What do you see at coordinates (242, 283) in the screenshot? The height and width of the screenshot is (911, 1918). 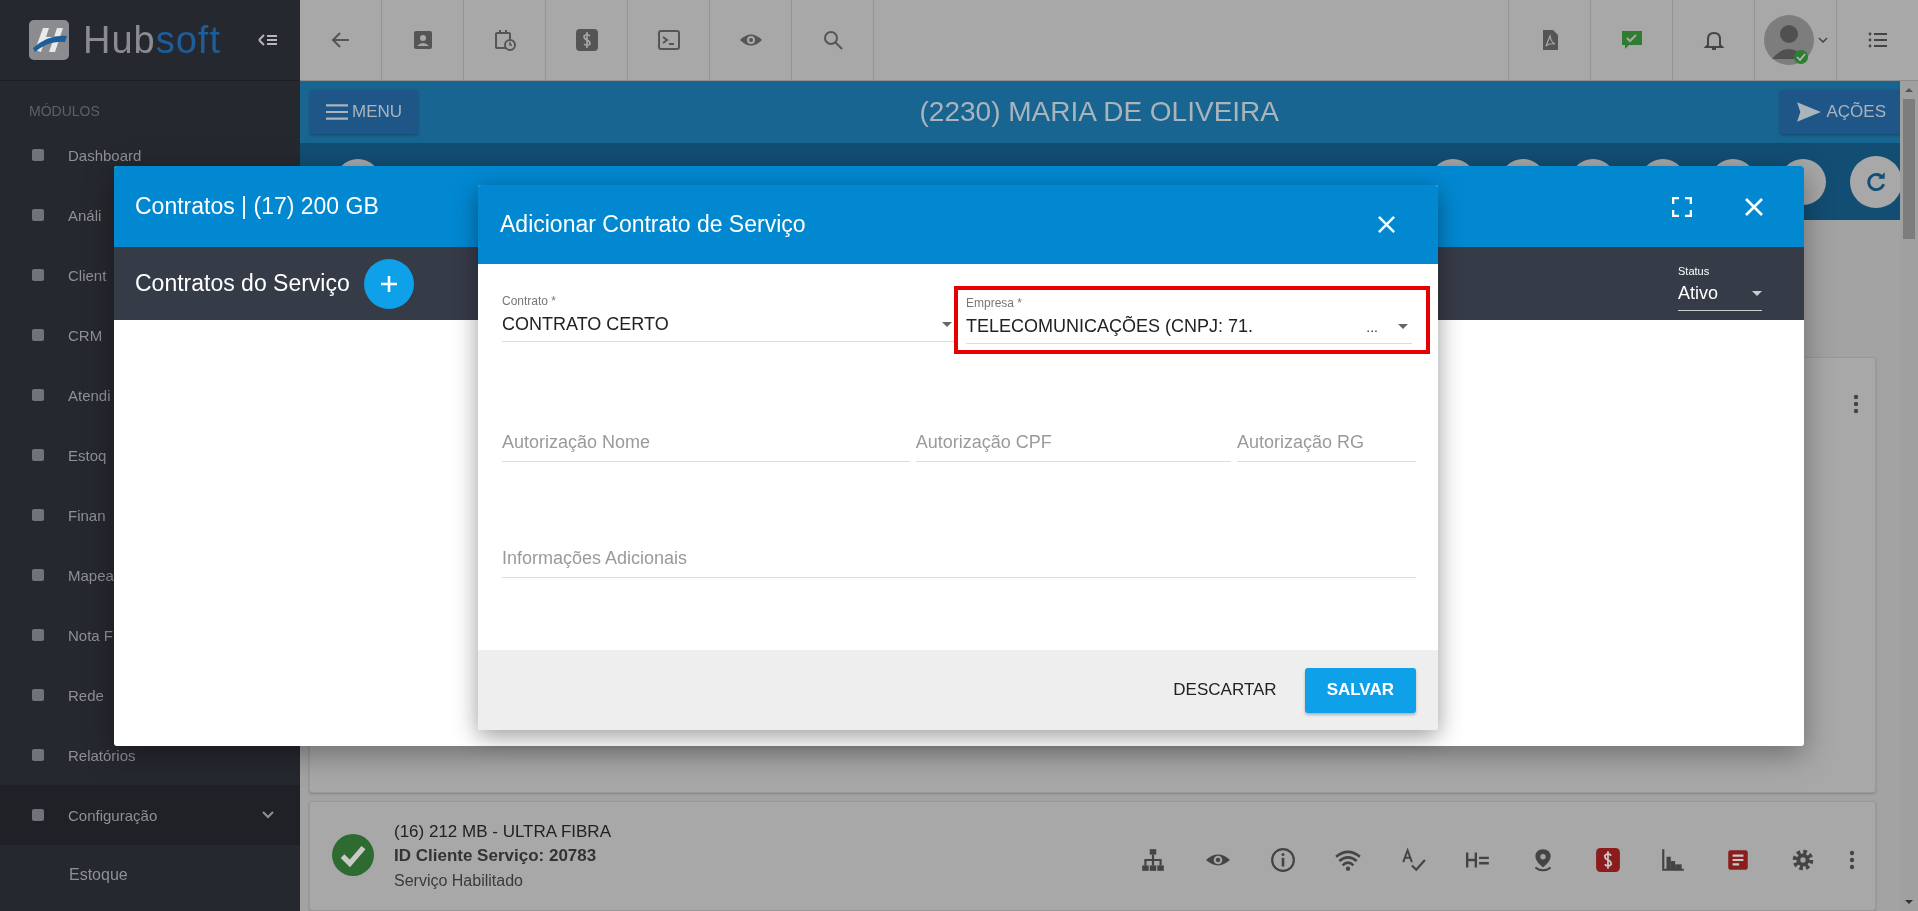 I see `section-title: Contratos do Serviço` at bounding box center [242, 283].